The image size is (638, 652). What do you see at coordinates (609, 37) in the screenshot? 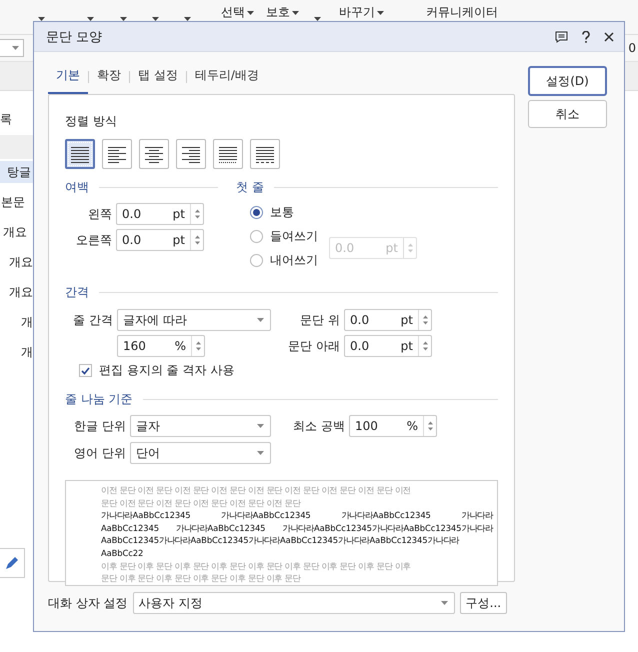
I see `close-icon` at bounding box center [609, 37].